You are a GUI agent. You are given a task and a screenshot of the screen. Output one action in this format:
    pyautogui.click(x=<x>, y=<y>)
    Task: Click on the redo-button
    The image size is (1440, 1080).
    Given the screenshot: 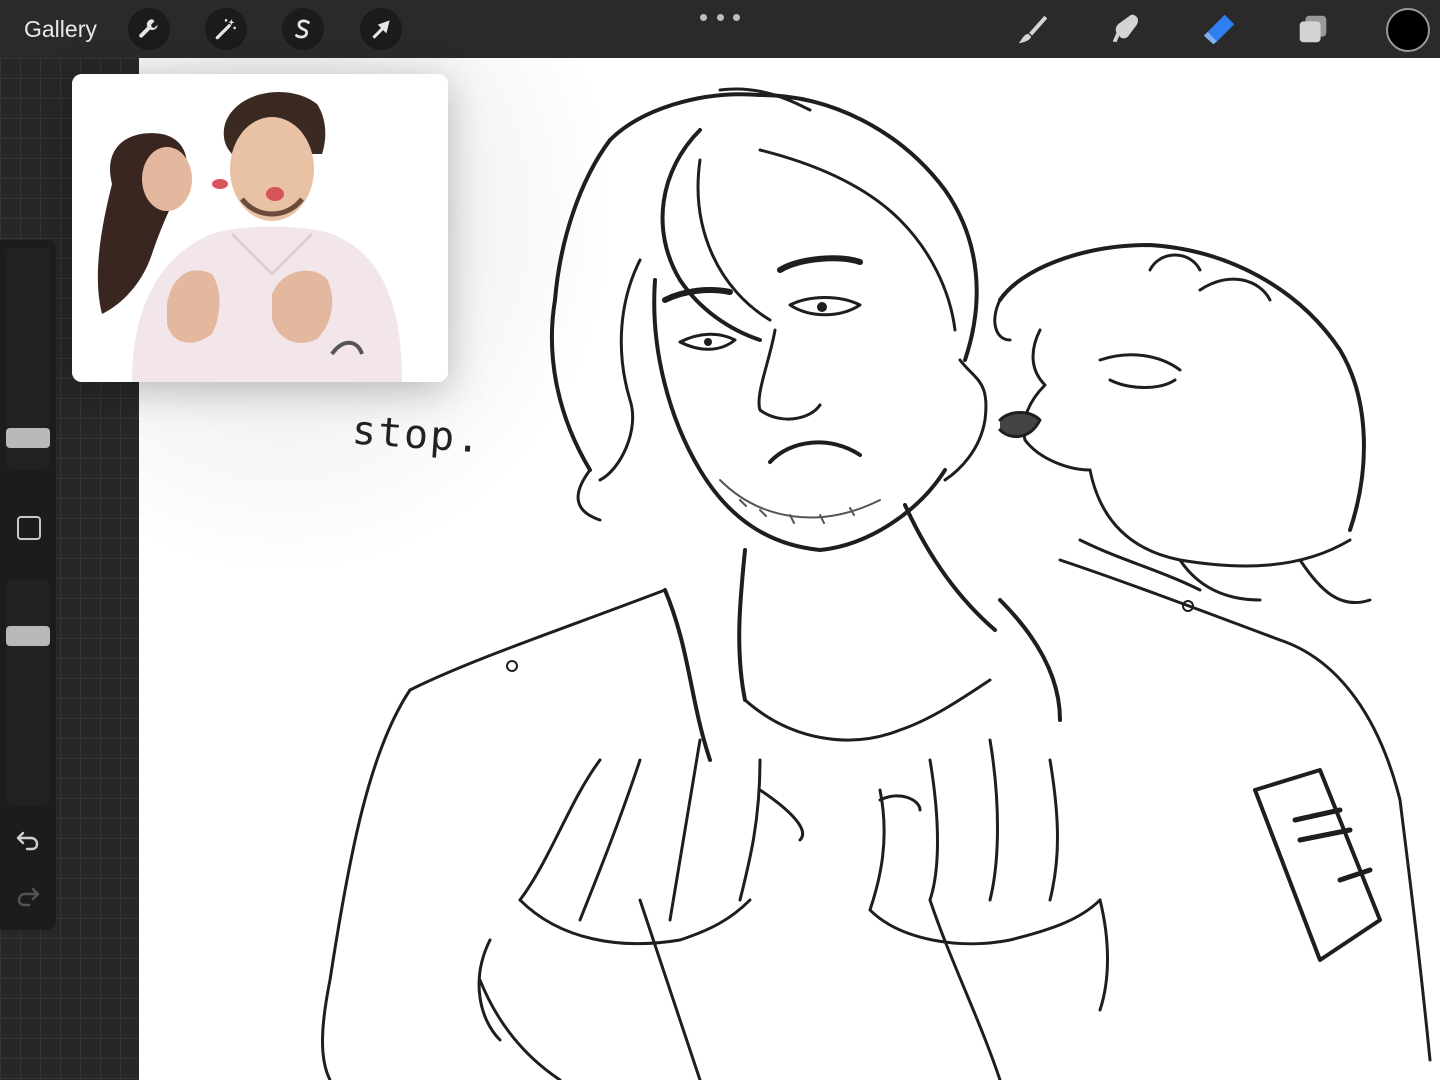 What is the action you would take?
    pyautogui.click(x=28, y=896)
    